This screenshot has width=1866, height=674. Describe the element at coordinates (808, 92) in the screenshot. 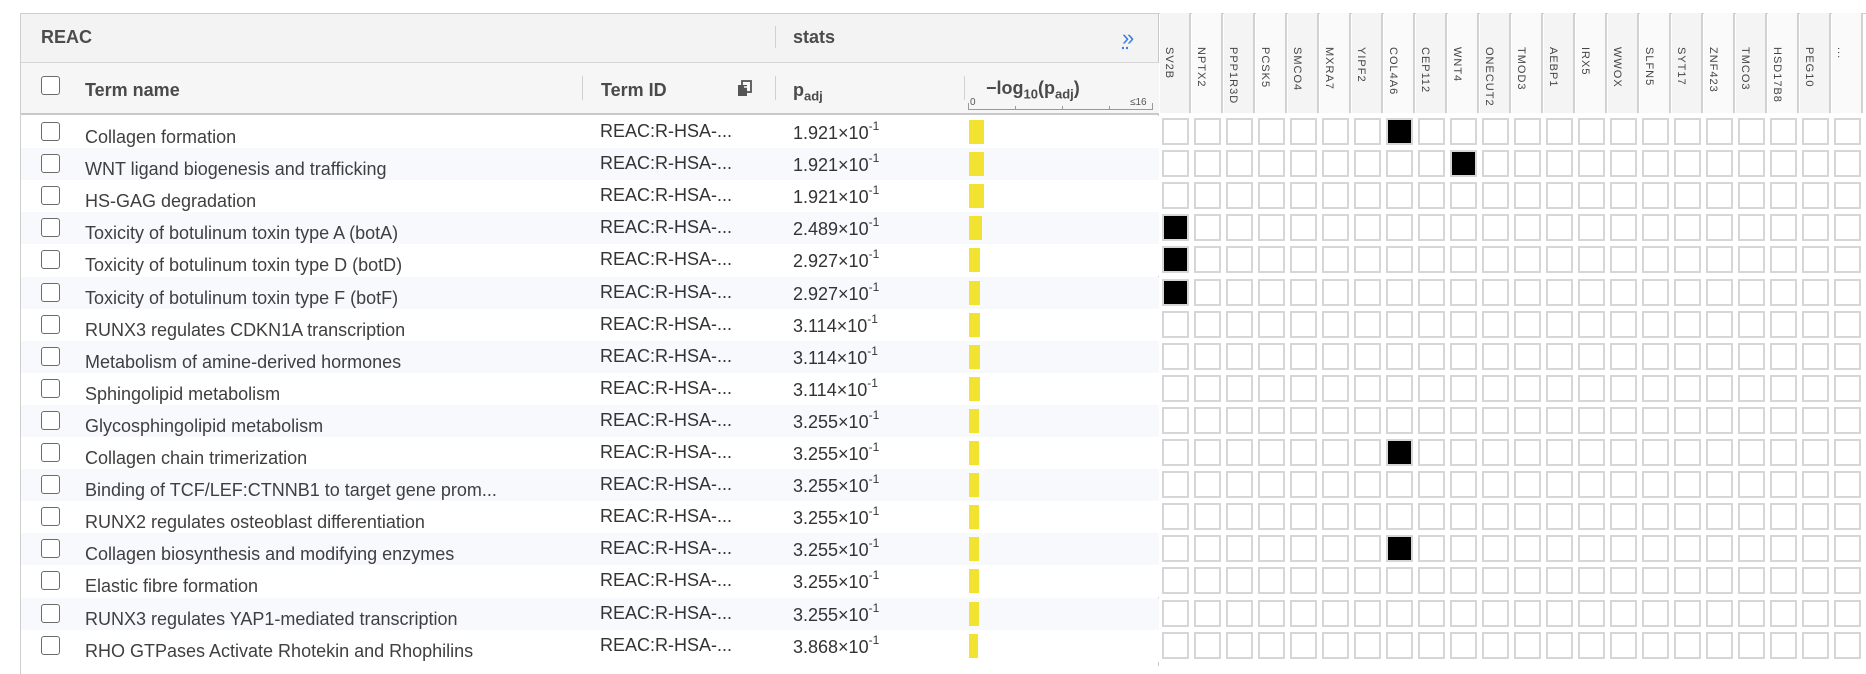

I see `padj-header: padj` at that location.